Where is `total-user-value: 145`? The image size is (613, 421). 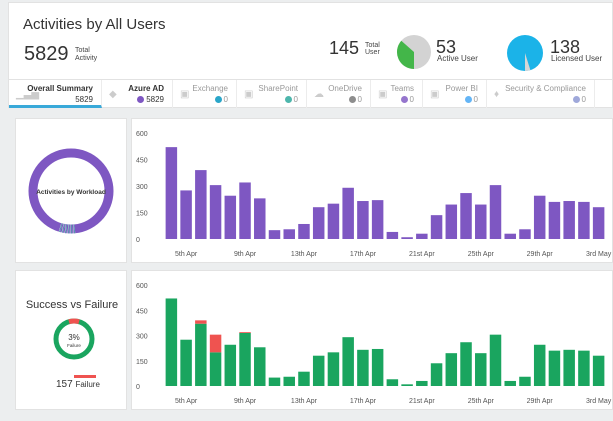
total-user-value: 145 is located at coordinates (344, 48).